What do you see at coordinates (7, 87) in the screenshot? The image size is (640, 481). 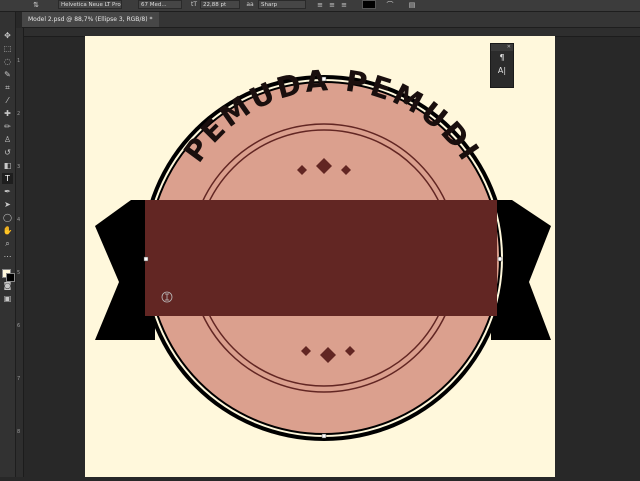 I see `crop-tool-icon: ⌗` at bounding box center [7, 87].